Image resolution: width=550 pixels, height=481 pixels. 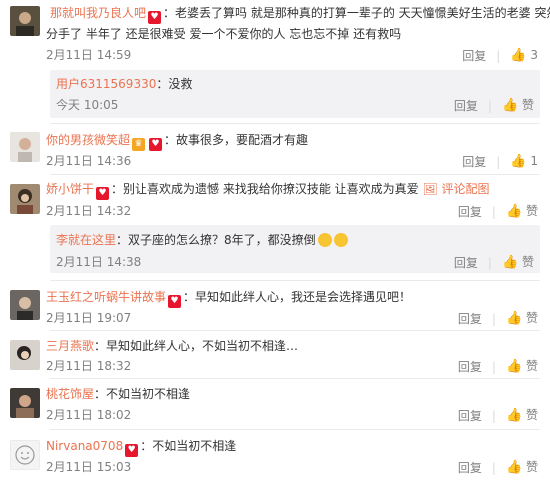 What do you see at coordinates (88, 140) in the screenshot?
I see `comment-username: 你的男孩微笑超` at bounding box center [88, 140].